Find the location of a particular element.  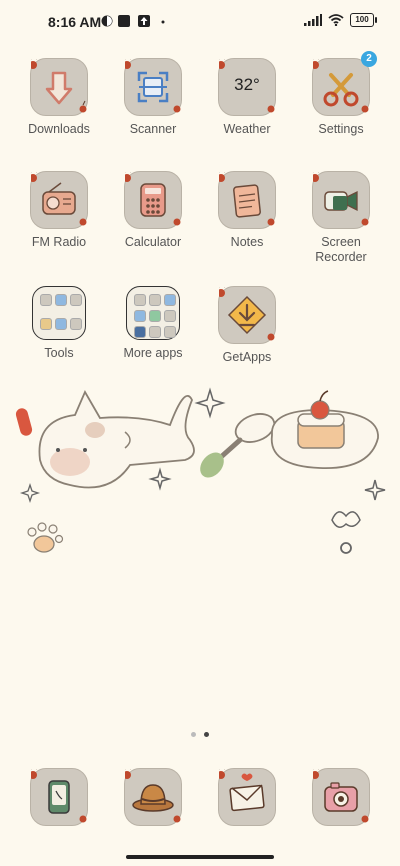

app-fm-radio: FM Radio is located at coordinates (59, 210).